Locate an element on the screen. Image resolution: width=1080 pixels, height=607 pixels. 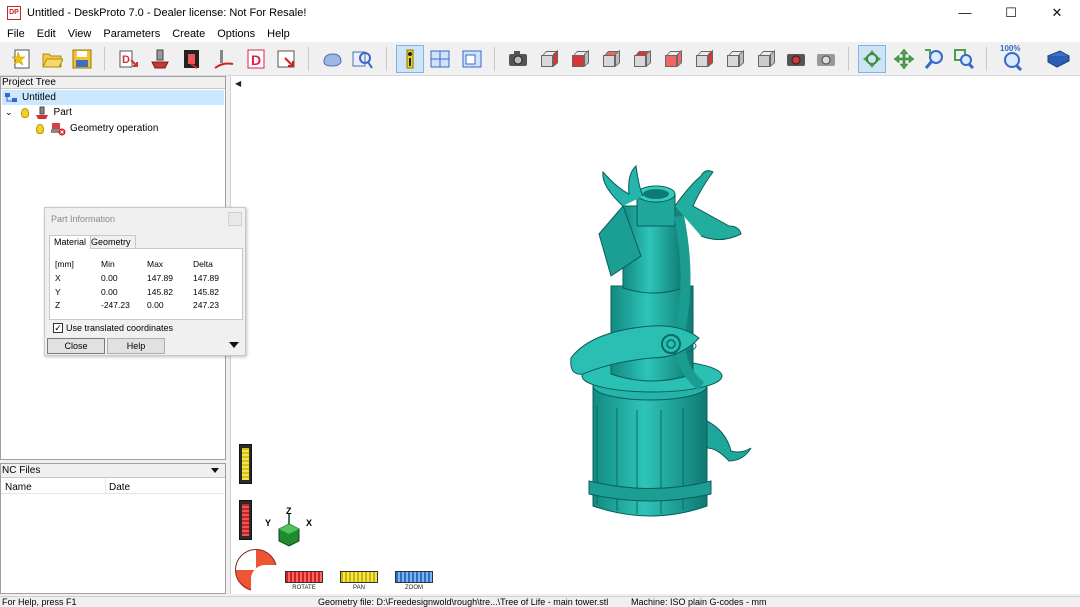
part-information-button is located at coordinates (410, 59).